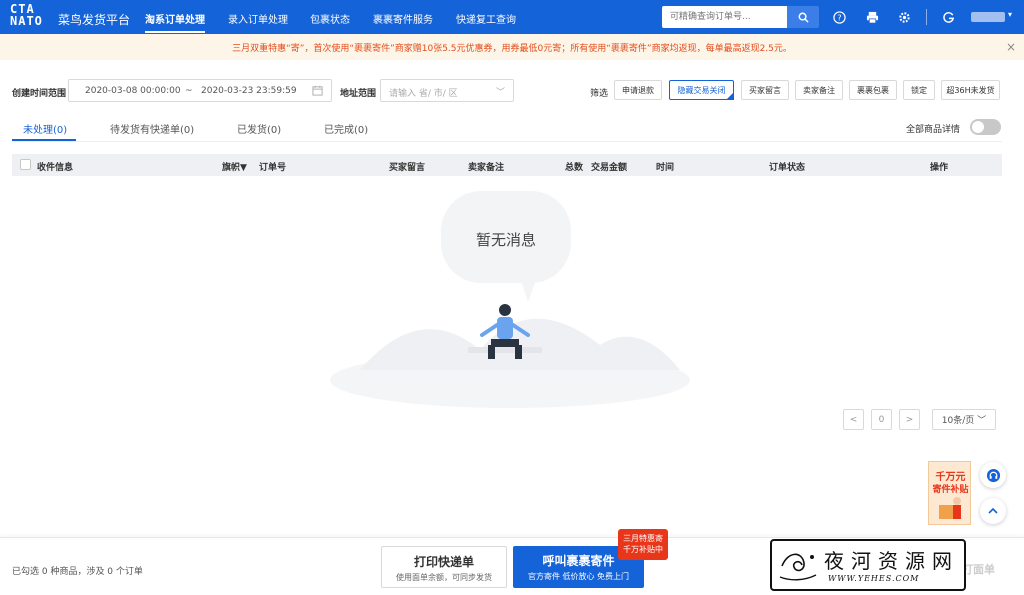 The height and width of the screenshot is (595, 1024). I want to click on next-page-button: >, so click(909, 419).